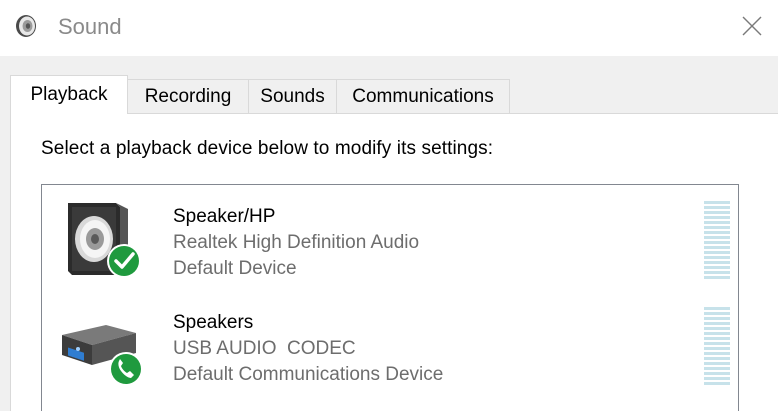 The width and height of the screenshot is (778, 411). Describe the element at coordinates (90, 26) in the screenshot. I see `window-title: Sound` at that location.